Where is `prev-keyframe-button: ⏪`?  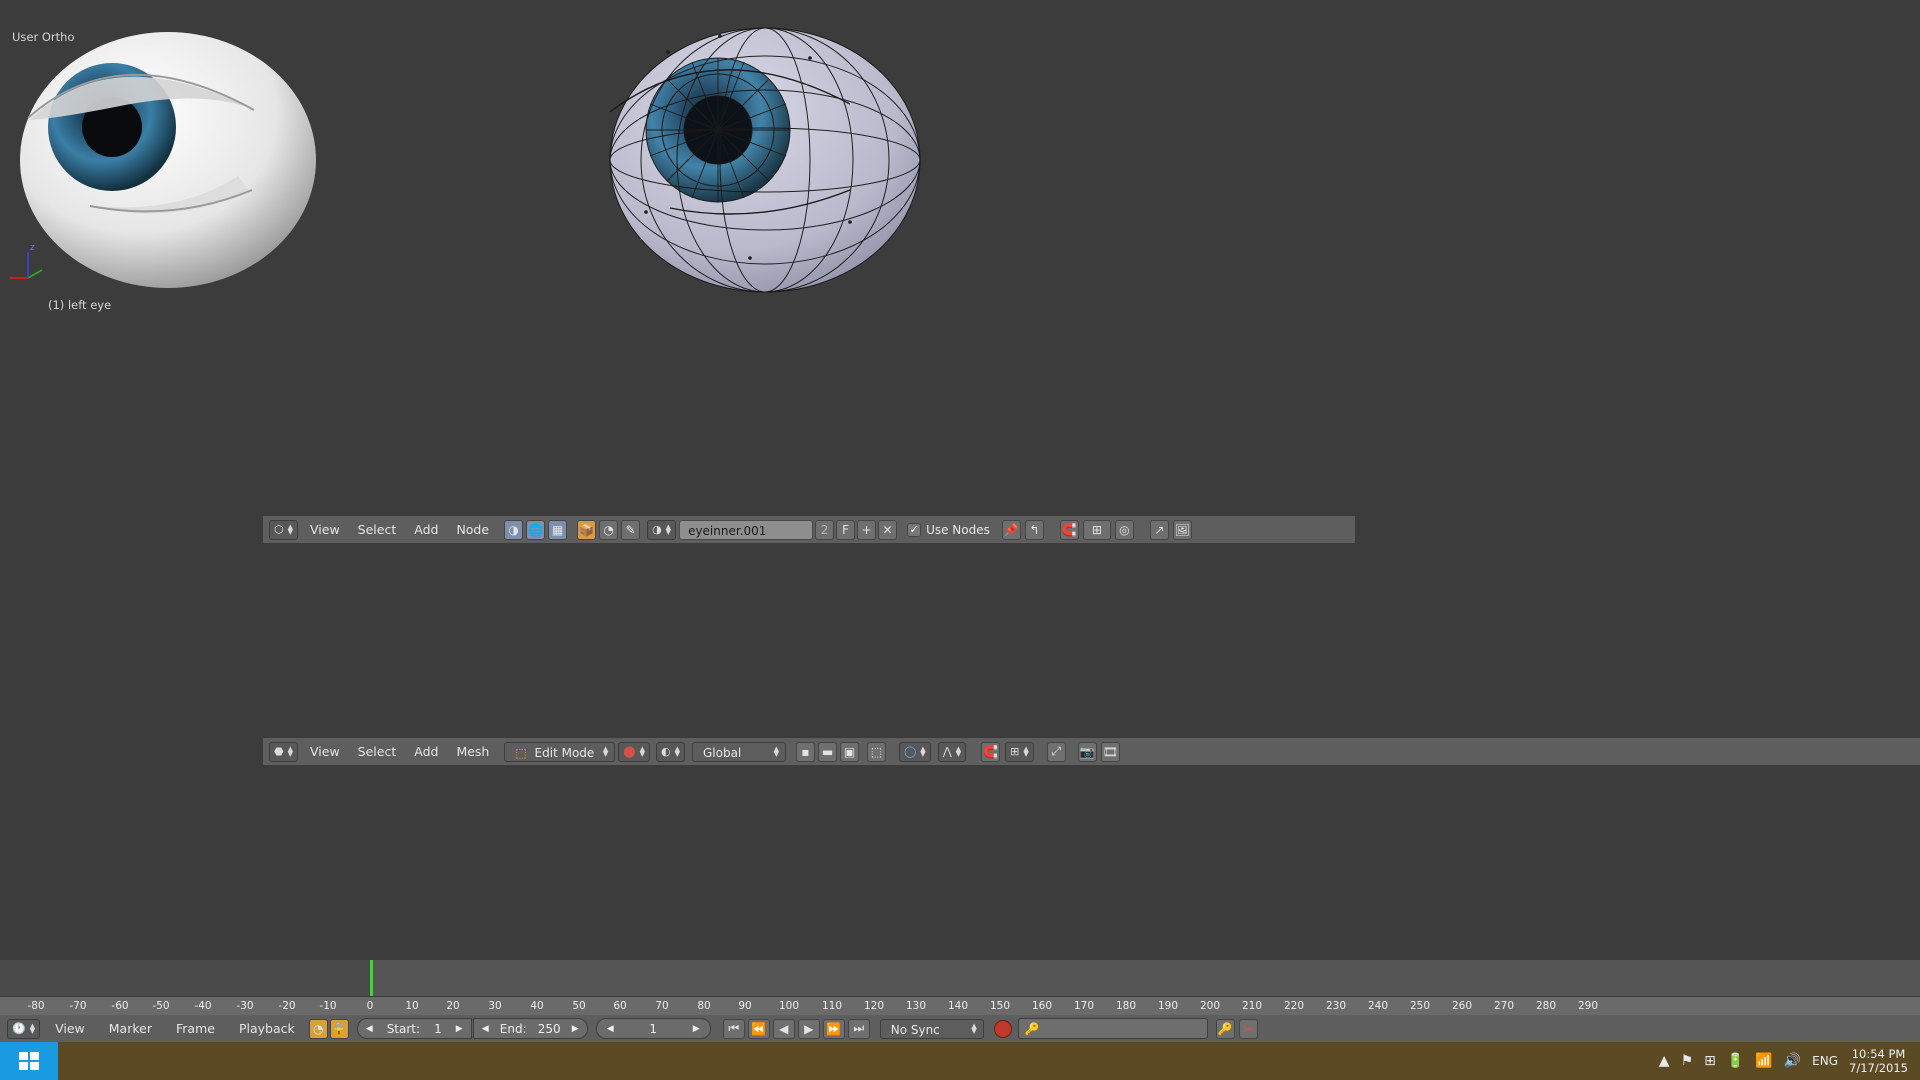
prev-keyframe-button: ⏪ is located at coordinates (758, 1028).